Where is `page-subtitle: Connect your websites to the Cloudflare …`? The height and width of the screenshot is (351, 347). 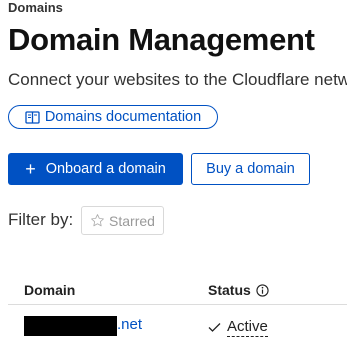
page-subtitle: Connect your websites to the Cloudflare … is located at coordinates (177, 79).